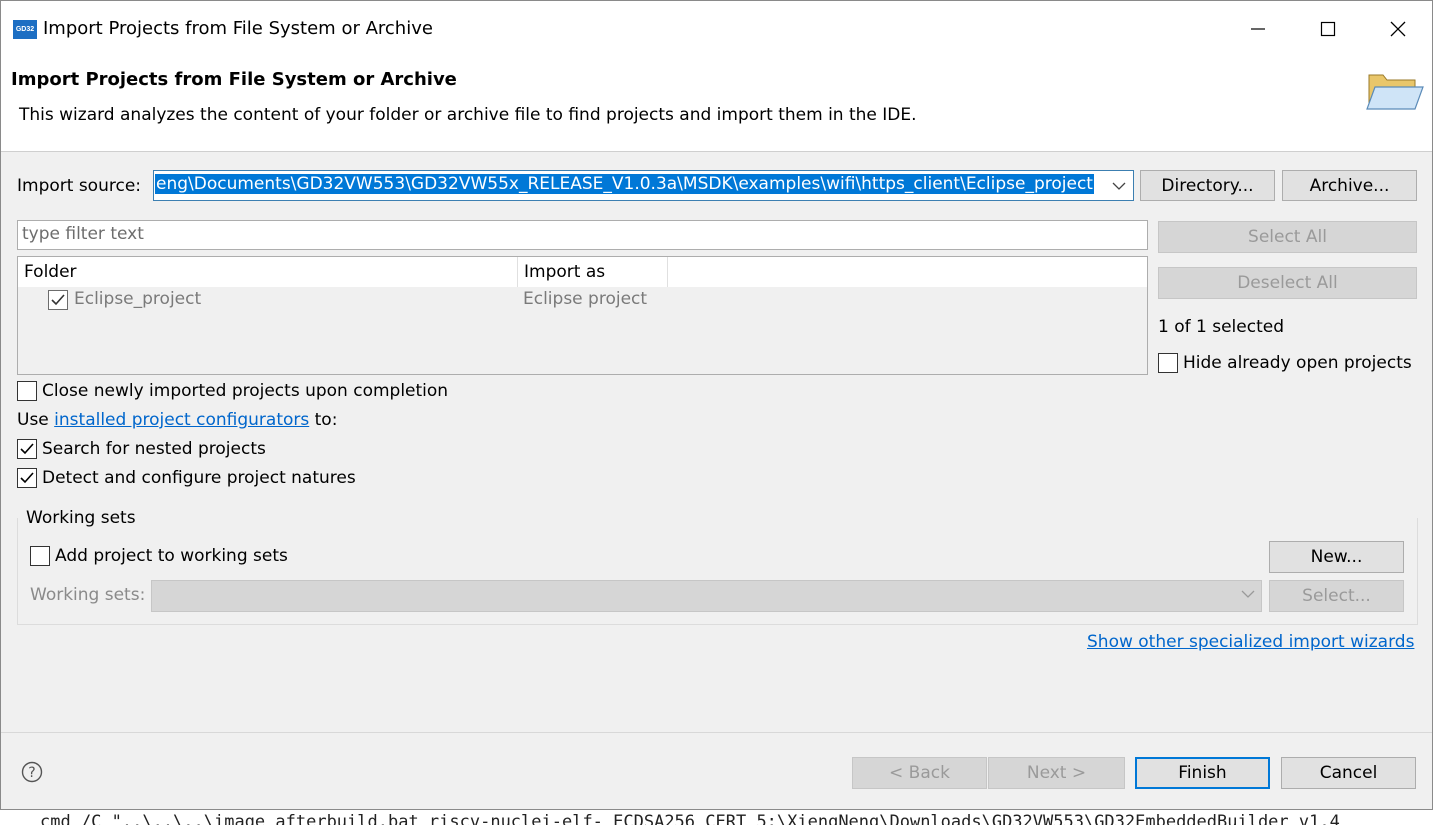 This screenshot has height=825, width=1445. What do you see at coordinates (36, 420) in the screenshot?
I see `use-prefix: Use` at bounding box center [36, 420].